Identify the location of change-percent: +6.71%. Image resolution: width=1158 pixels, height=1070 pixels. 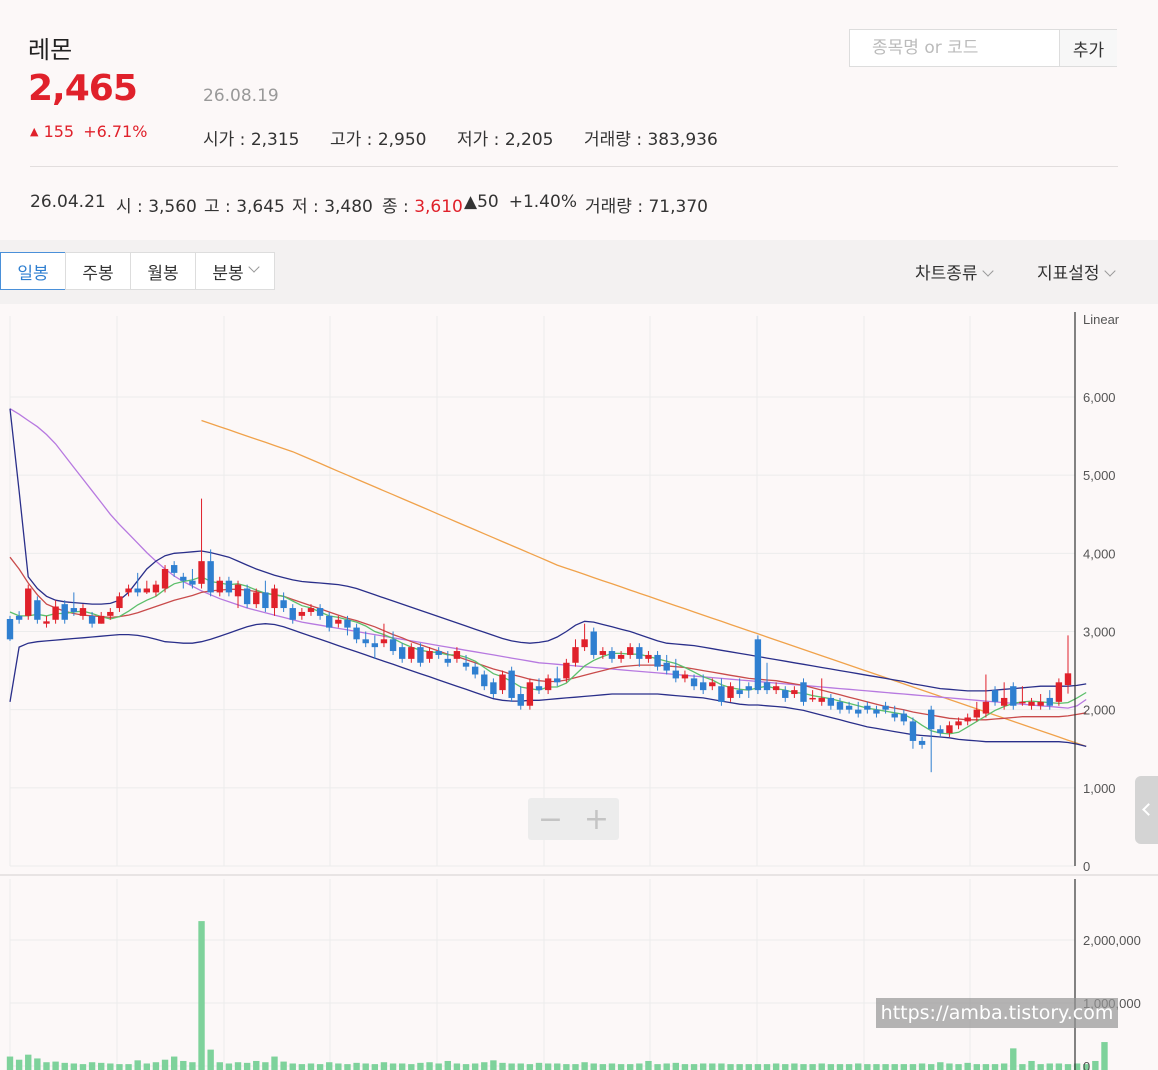
(115, 131).